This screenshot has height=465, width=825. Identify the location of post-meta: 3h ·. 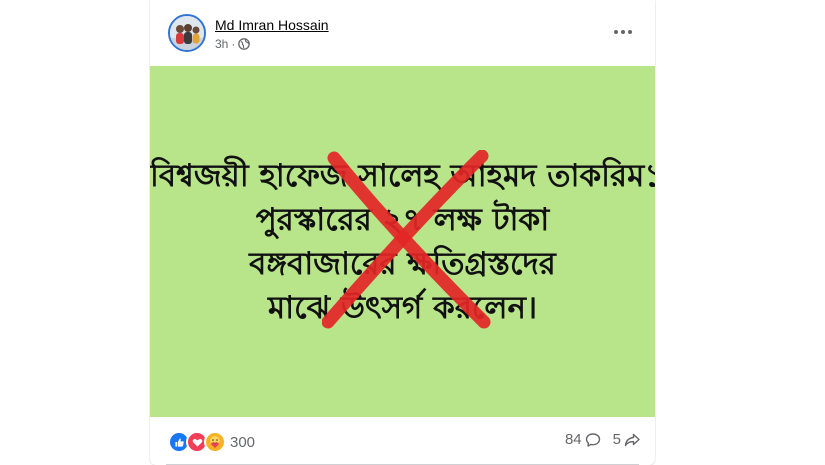
(233, 44).